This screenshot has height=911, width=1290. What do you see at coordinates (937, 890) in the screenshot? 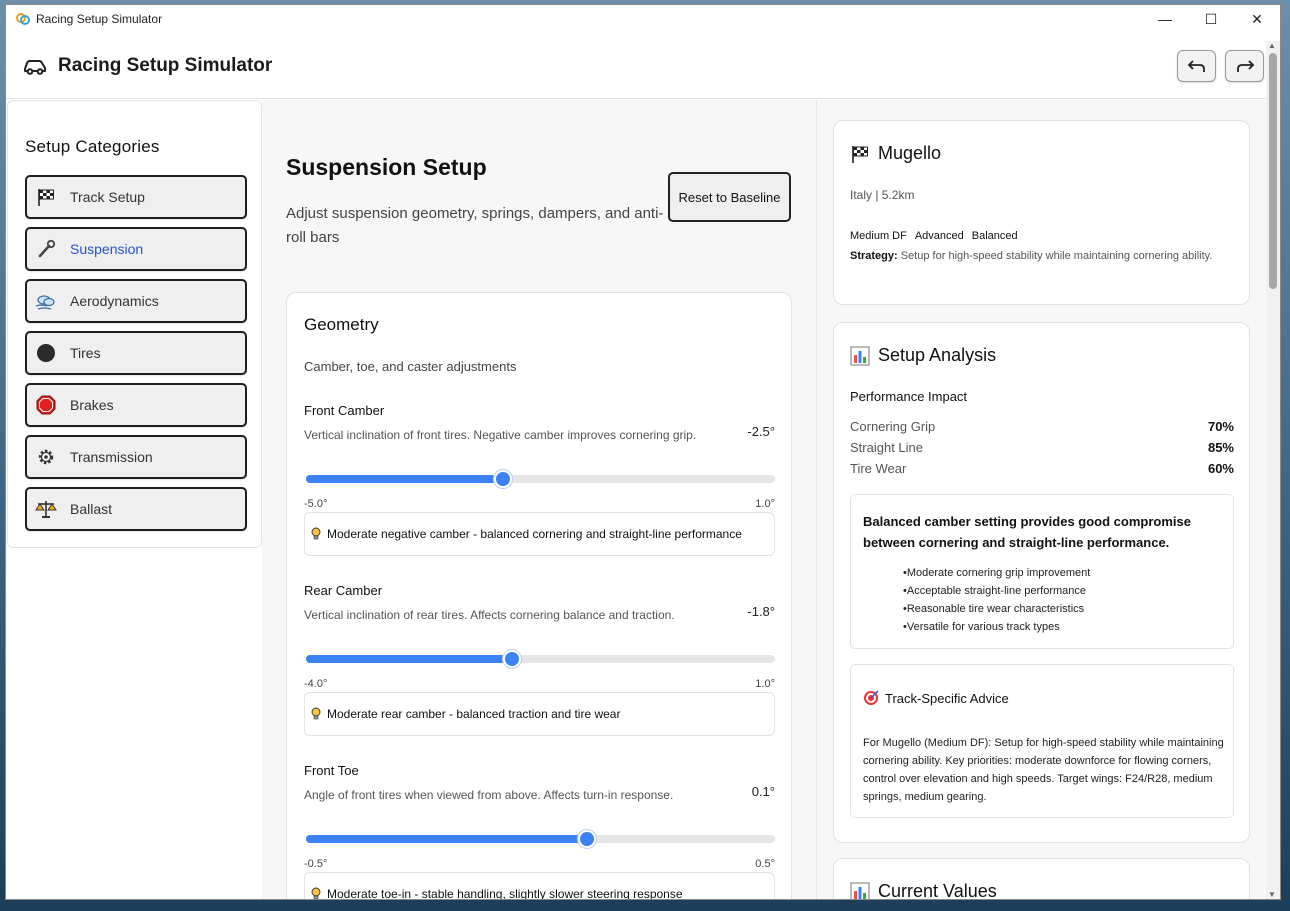
I see `current-values-title-text: Current Values` at bounding box center [937, 890].